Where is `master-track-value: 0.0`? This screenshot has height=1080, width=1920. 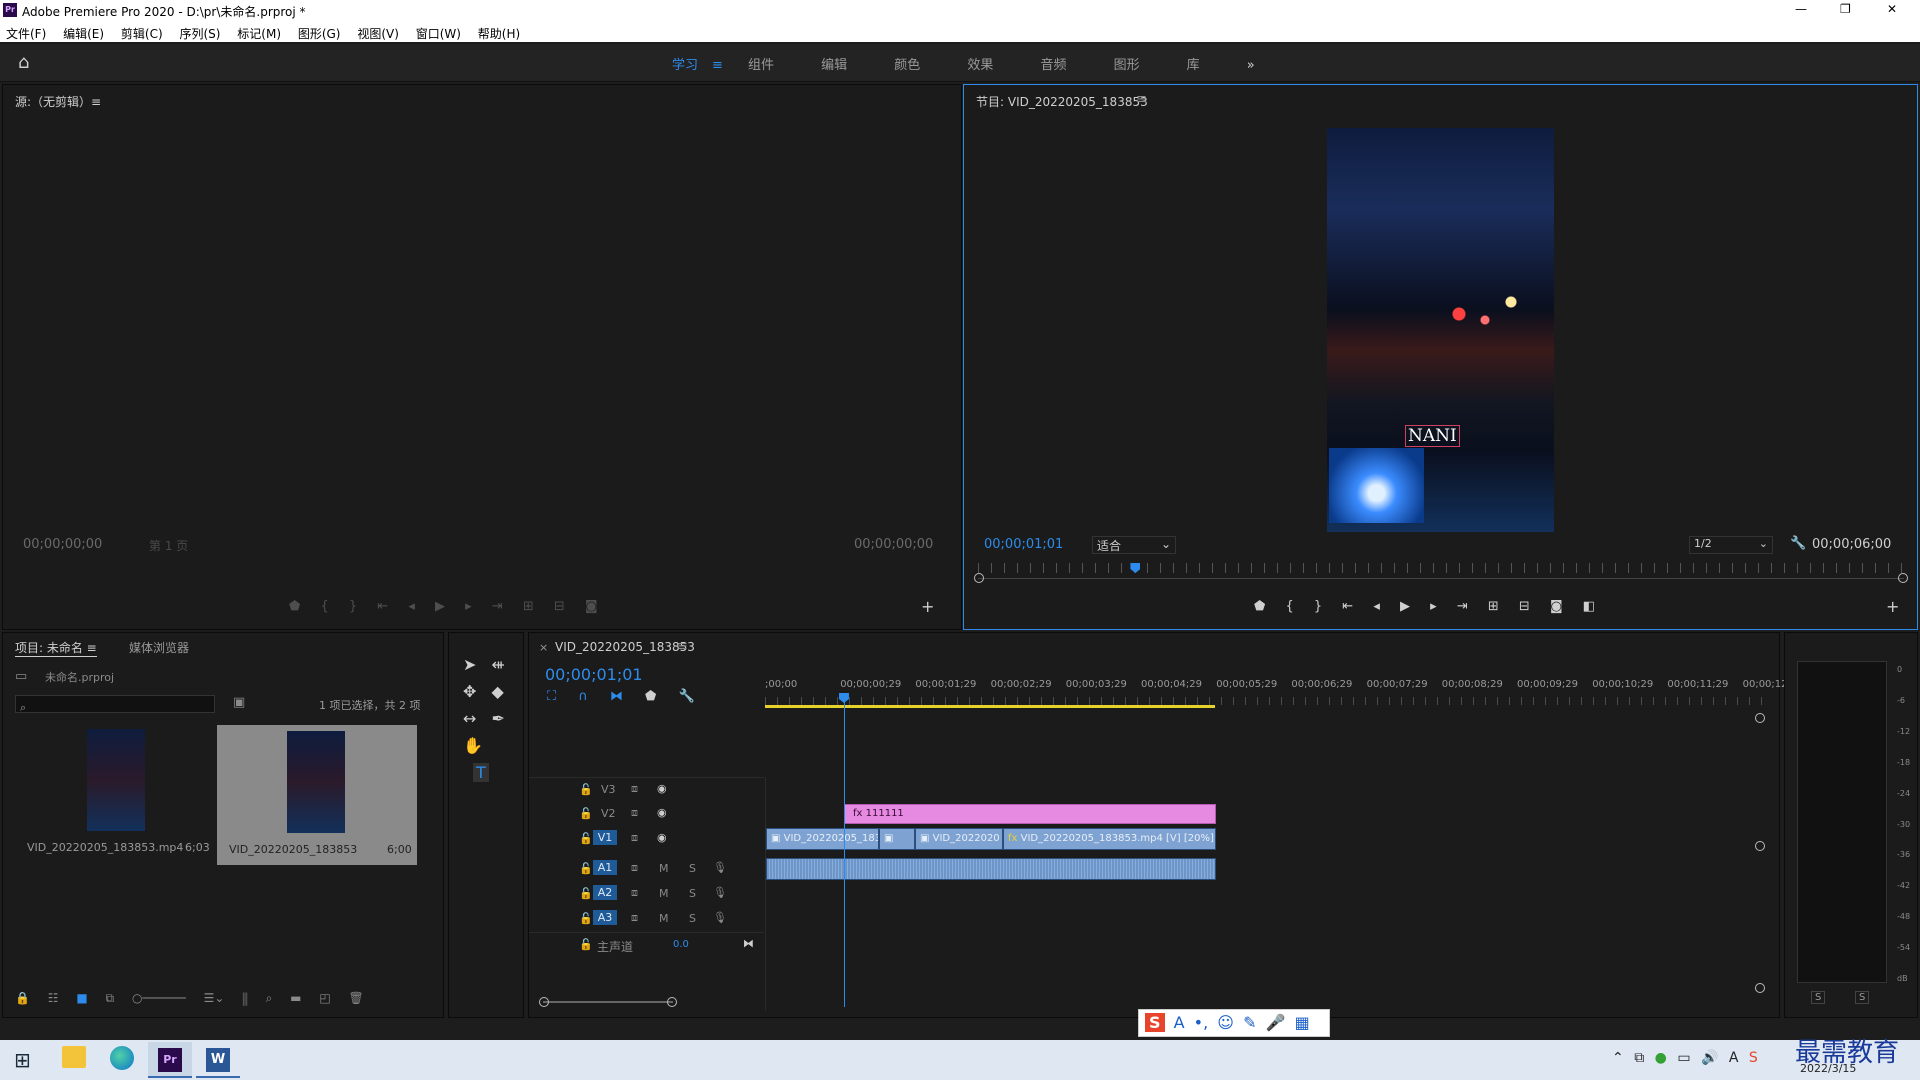 master-track-value: 0.0 is located at coordinates (681, 944).